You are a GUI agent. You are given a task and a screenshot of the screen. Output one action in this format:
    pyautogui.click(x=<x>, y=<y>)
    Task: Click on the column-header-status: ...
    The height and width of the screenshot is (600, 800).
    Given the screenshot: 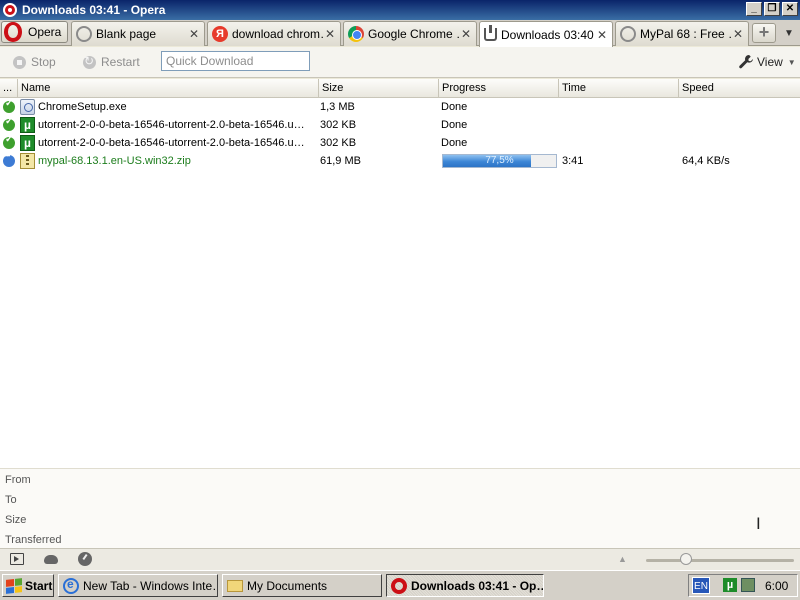 What is the action you would take?
    pyautogui.click(x=9, y=88)
    